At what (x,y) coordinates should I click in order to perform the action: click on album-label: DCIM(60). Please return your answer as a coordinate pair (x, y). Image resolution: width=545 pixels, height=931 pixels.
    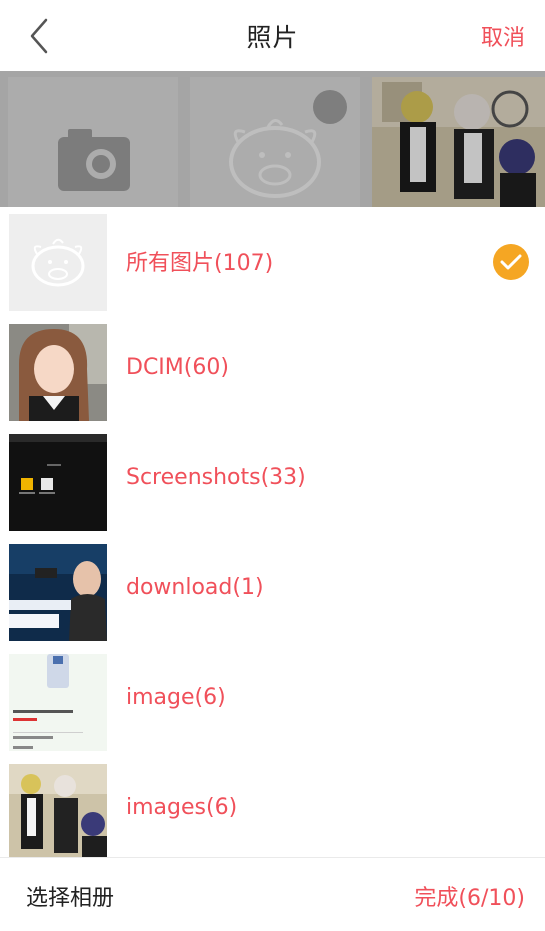
    Looking at the image, I should click on (177, 367).